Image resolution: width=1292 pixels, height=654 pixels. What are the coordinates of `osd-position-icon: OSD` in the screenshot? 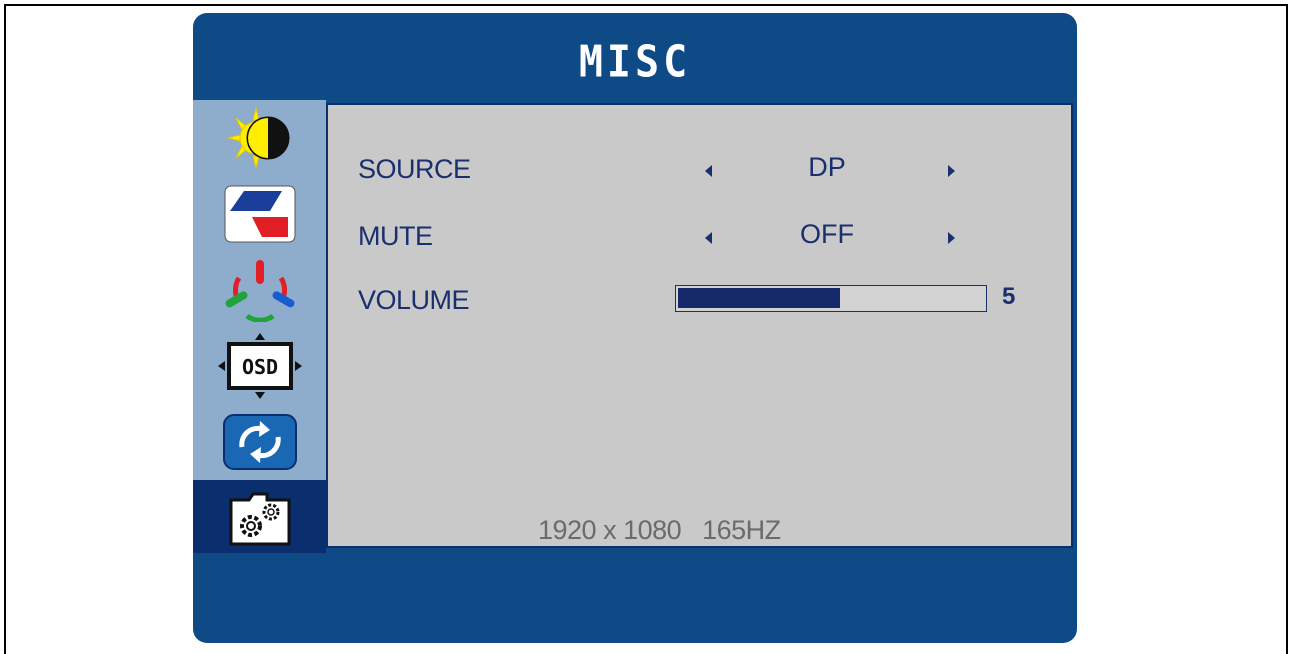 It's located at (259, 366).